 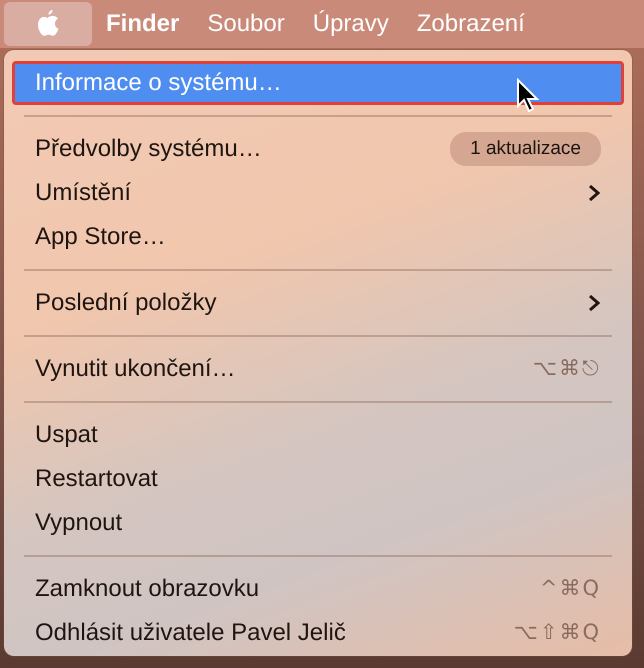 What do you see at coordinates (318, 303) in the screenshot?
I see `menu-item: Poslední položky` at bounding box center [318, 303].